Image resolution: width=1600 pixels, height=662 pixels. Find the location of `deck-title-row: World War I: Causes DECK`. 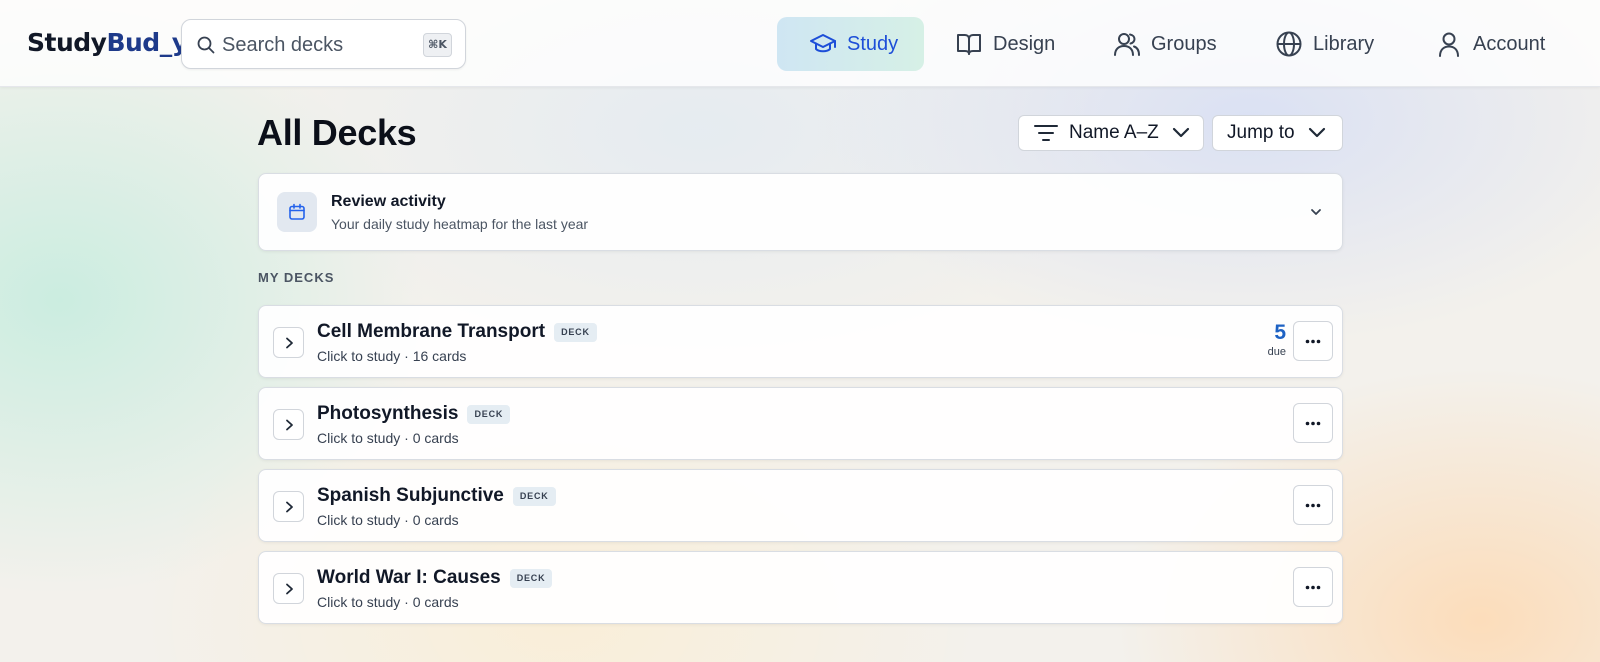

deck-title-row: World War I: Causes DECK is located at coordinates (435, 578).